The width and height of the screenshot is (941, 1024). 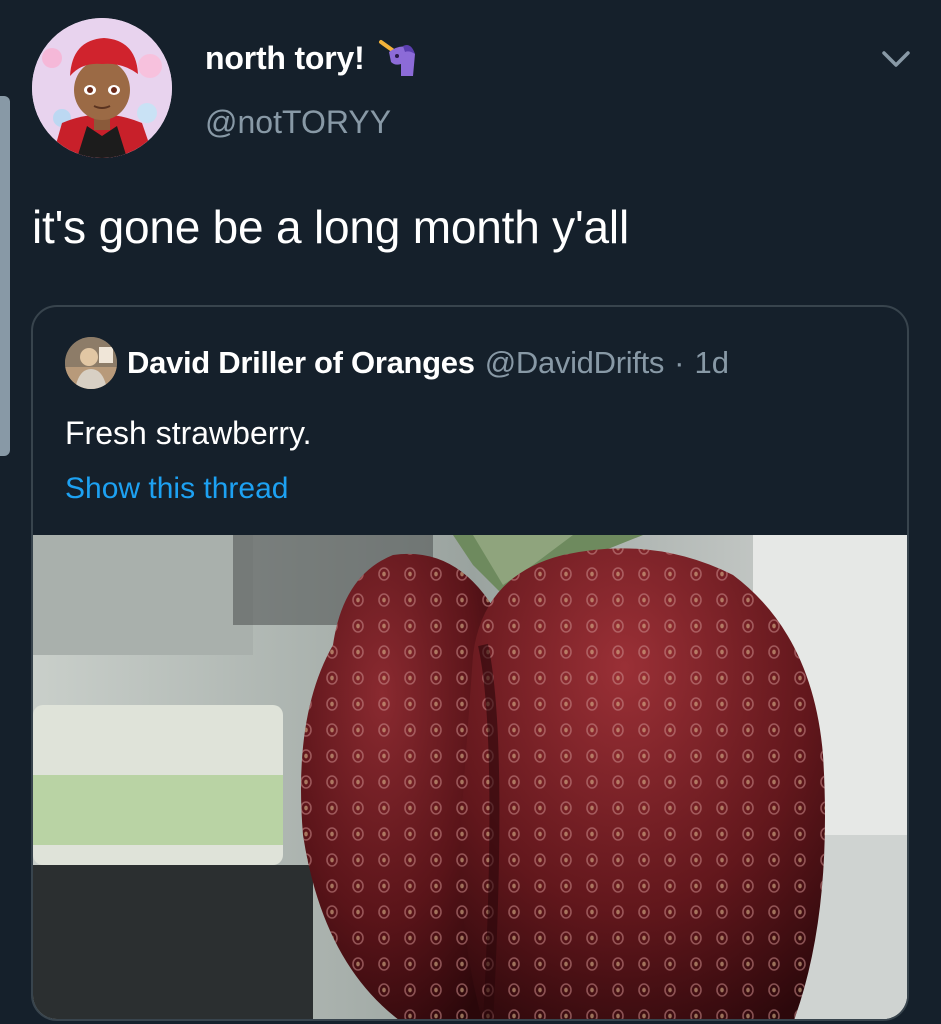 What do you see at coordinates (188, 433) in the screenshot?
I see `quoted-tweet-text: Fresh strawberry.` at bounding box center [188, 433].